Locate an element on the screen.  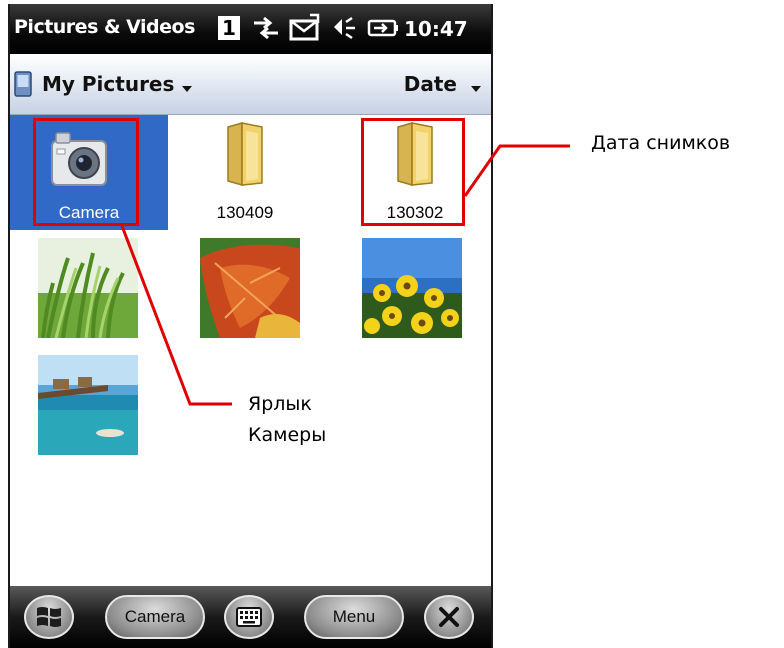
camera-callout-line1: Ярлык is located at coordinates (280, 404).